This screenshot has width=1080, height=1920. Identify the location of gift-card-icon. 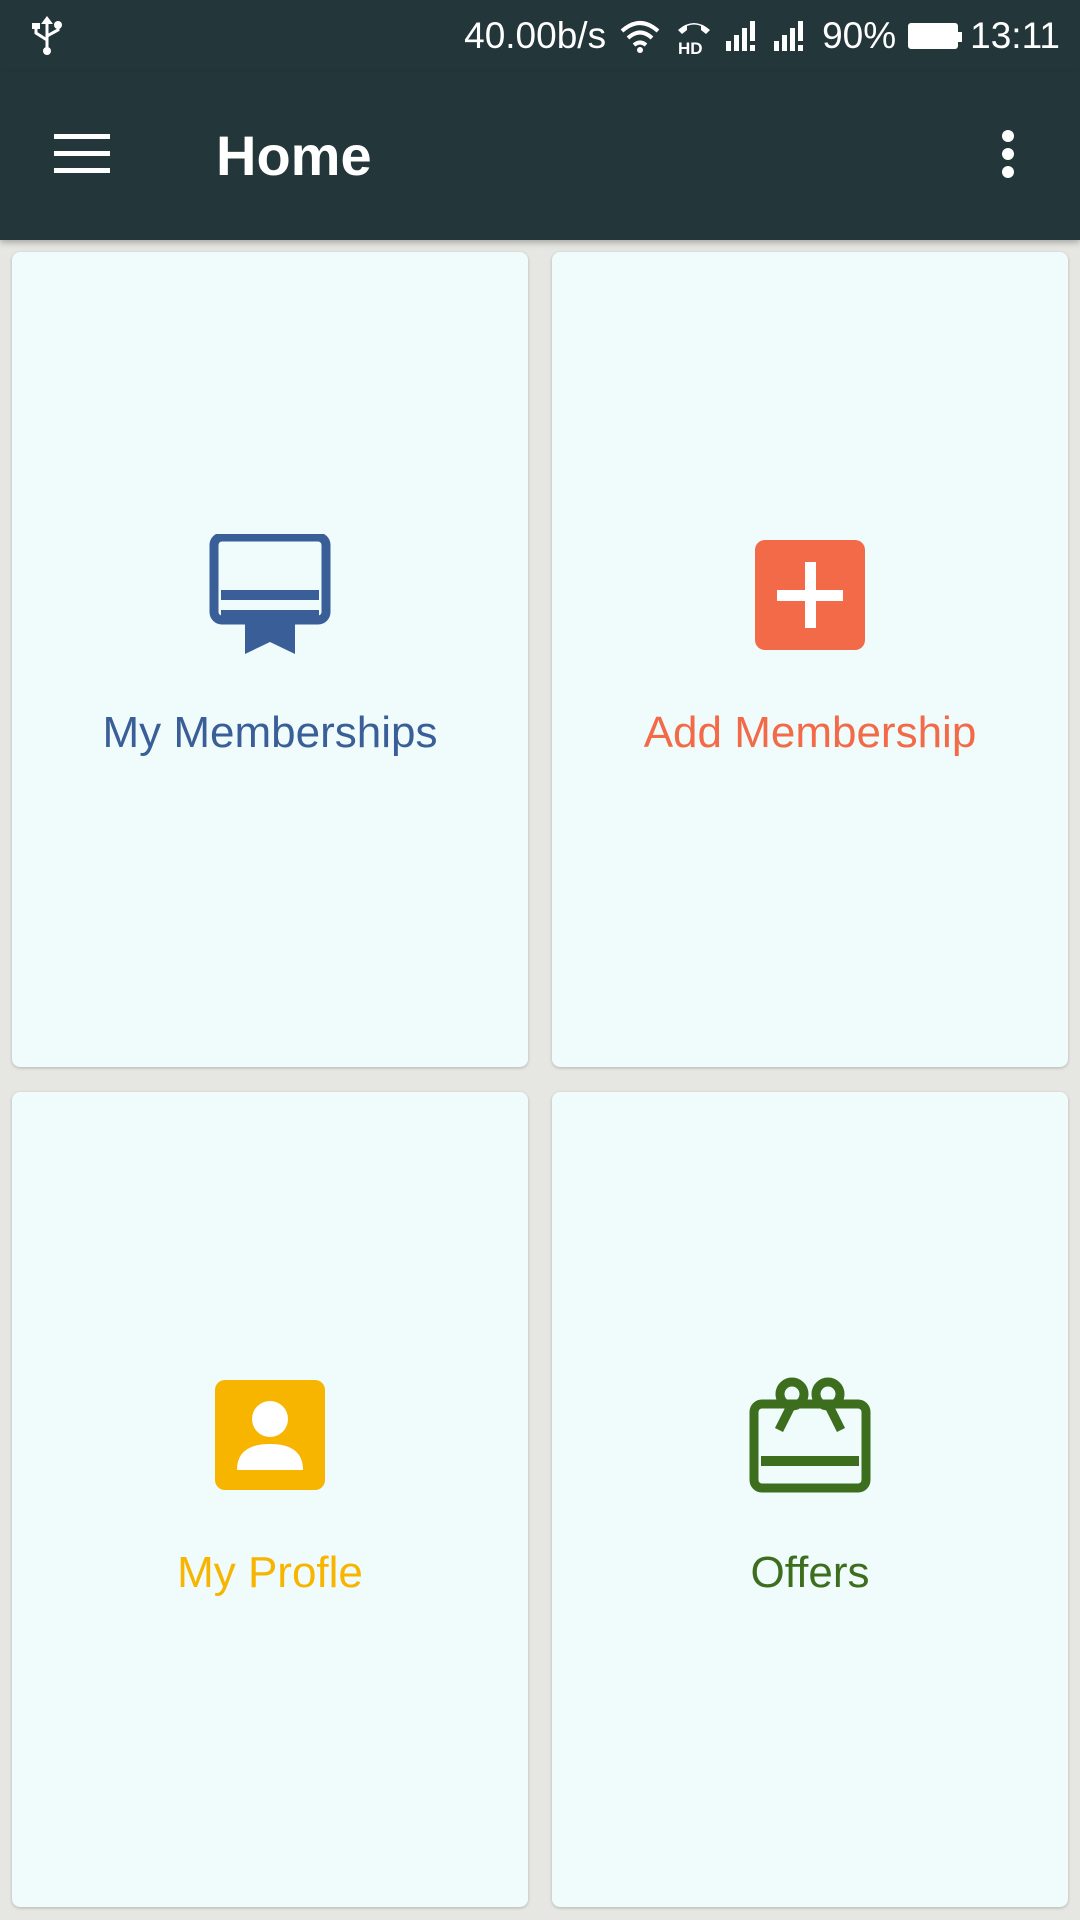
(810, 1437).